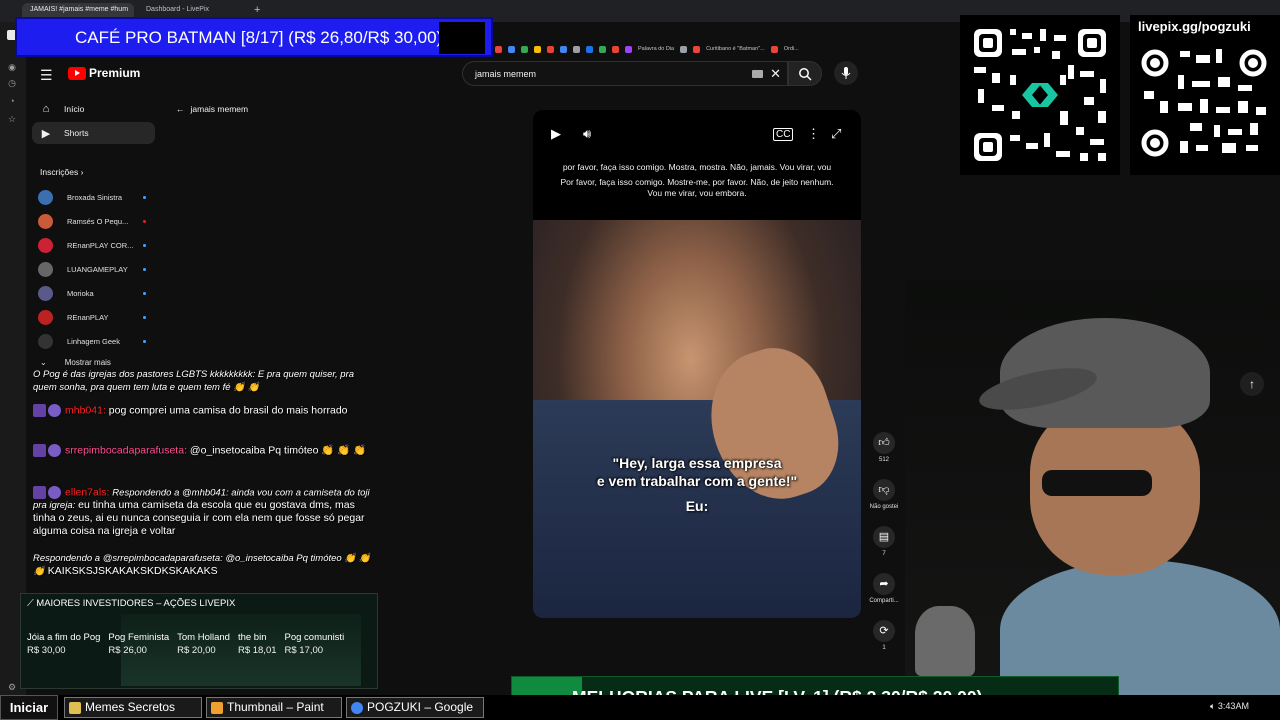 This screenshot has width=1280, height=720. What do you see at coordinates (257, 10) in the screenshot?
I see `new-tab-button: +` at bounding box center [257, 10].